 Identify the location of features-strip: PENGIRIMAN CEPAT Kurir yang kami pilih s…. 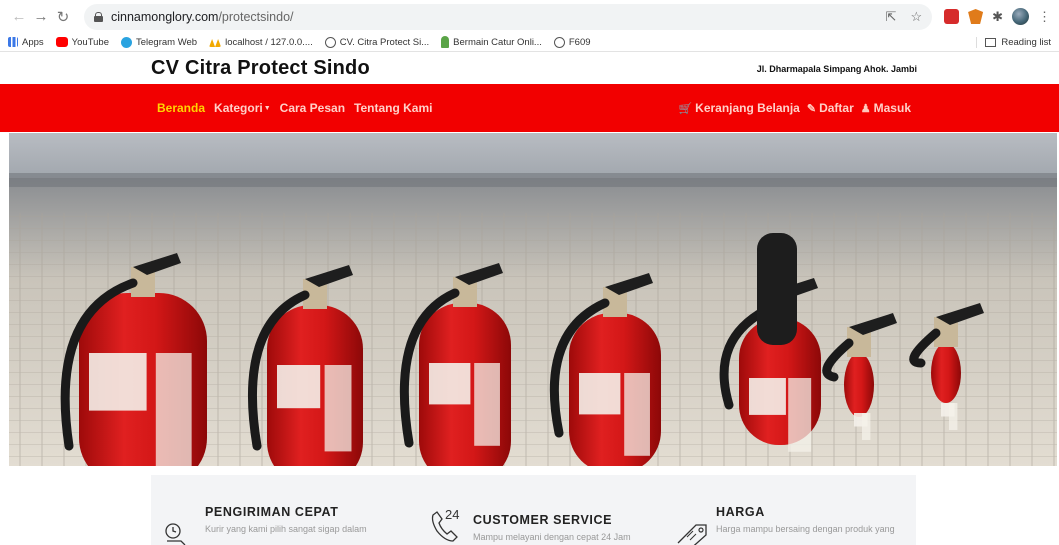
(533, 510).